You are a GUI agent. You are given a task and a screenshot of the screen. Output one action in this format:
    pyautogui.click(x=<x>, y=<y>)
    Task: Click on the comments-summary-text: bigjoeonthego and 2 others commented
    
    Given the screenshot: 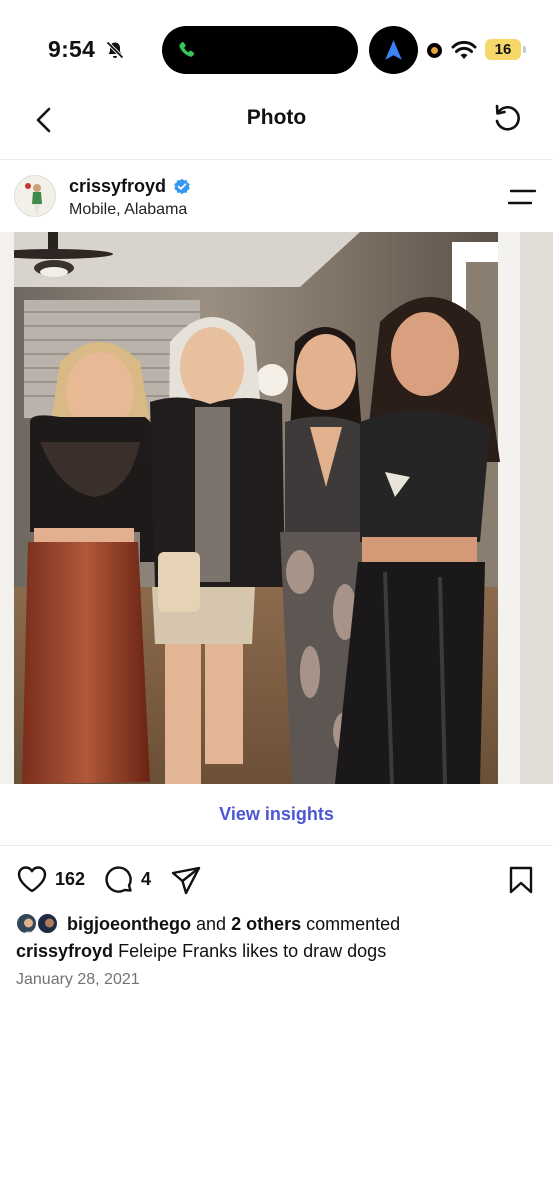 What is the action you would take?
    pyautogui.click(x=233, y=924)
    